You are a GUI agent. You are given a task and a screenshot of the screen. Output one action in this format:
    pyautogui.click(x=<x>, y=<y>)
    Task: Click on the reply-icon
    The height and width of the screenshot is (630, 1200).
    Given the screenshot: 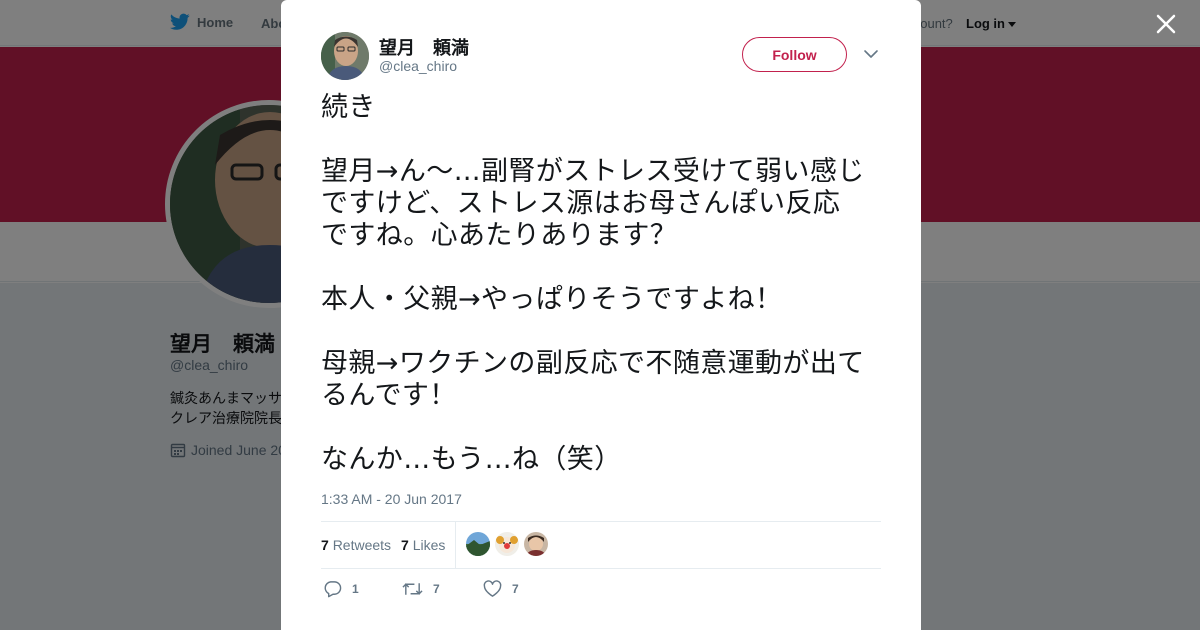 What is the action you would take?
    pyautogui.click(x=333, y=589)
    